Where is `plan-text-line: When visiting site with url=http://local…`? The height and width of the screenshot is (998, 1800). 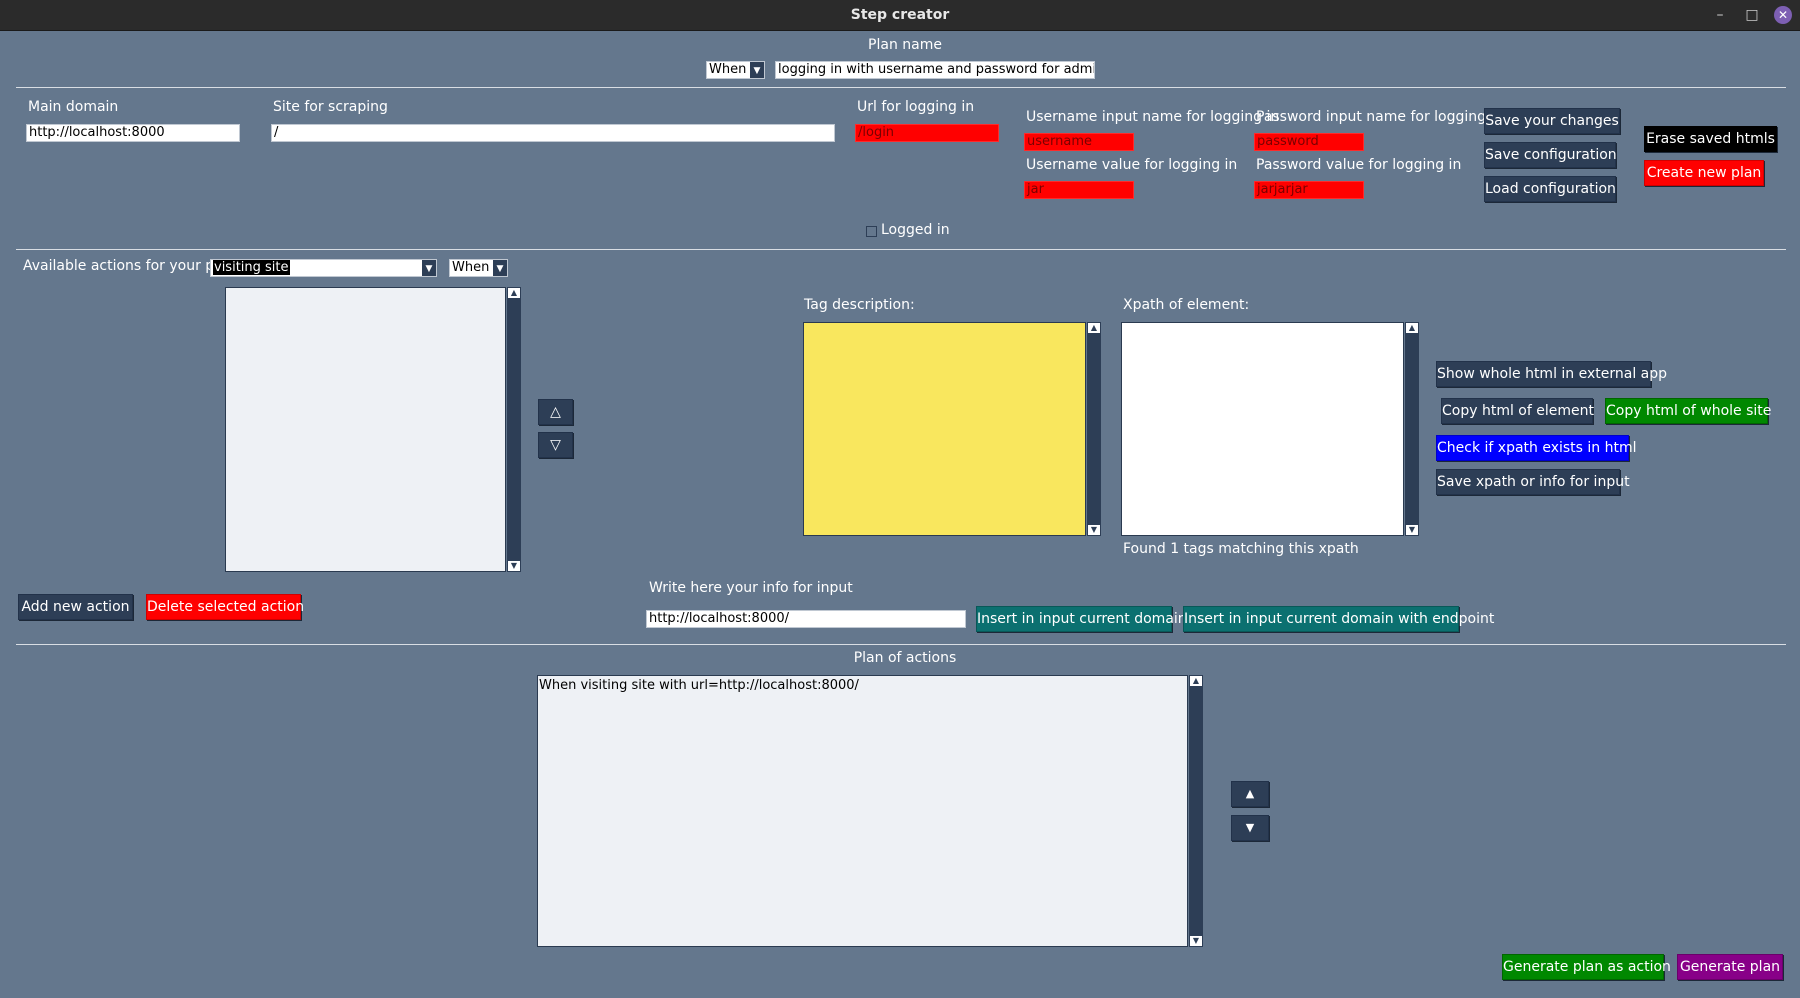 plan-text-line: When visiting site with url=http://local… is located at coordinates (699, 685).